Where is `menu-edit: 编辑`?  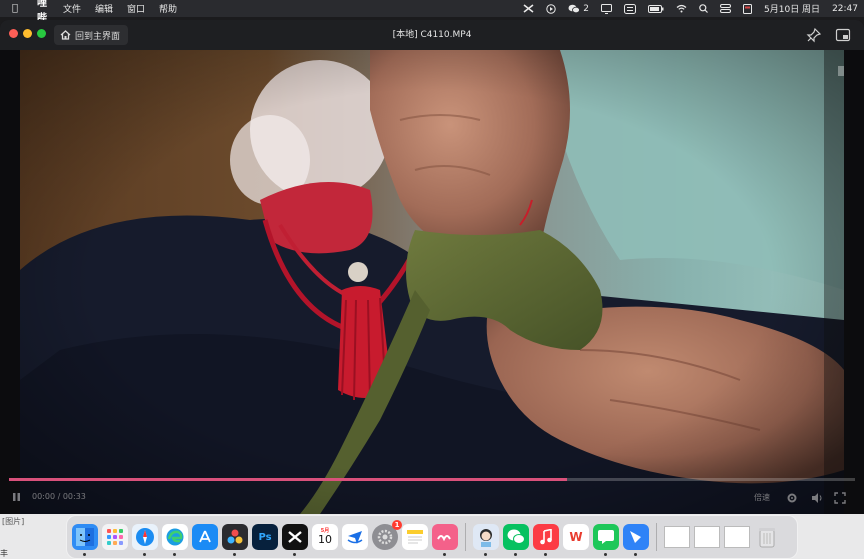
menu-edit: 编辑 is located at coordinates (104, 8).